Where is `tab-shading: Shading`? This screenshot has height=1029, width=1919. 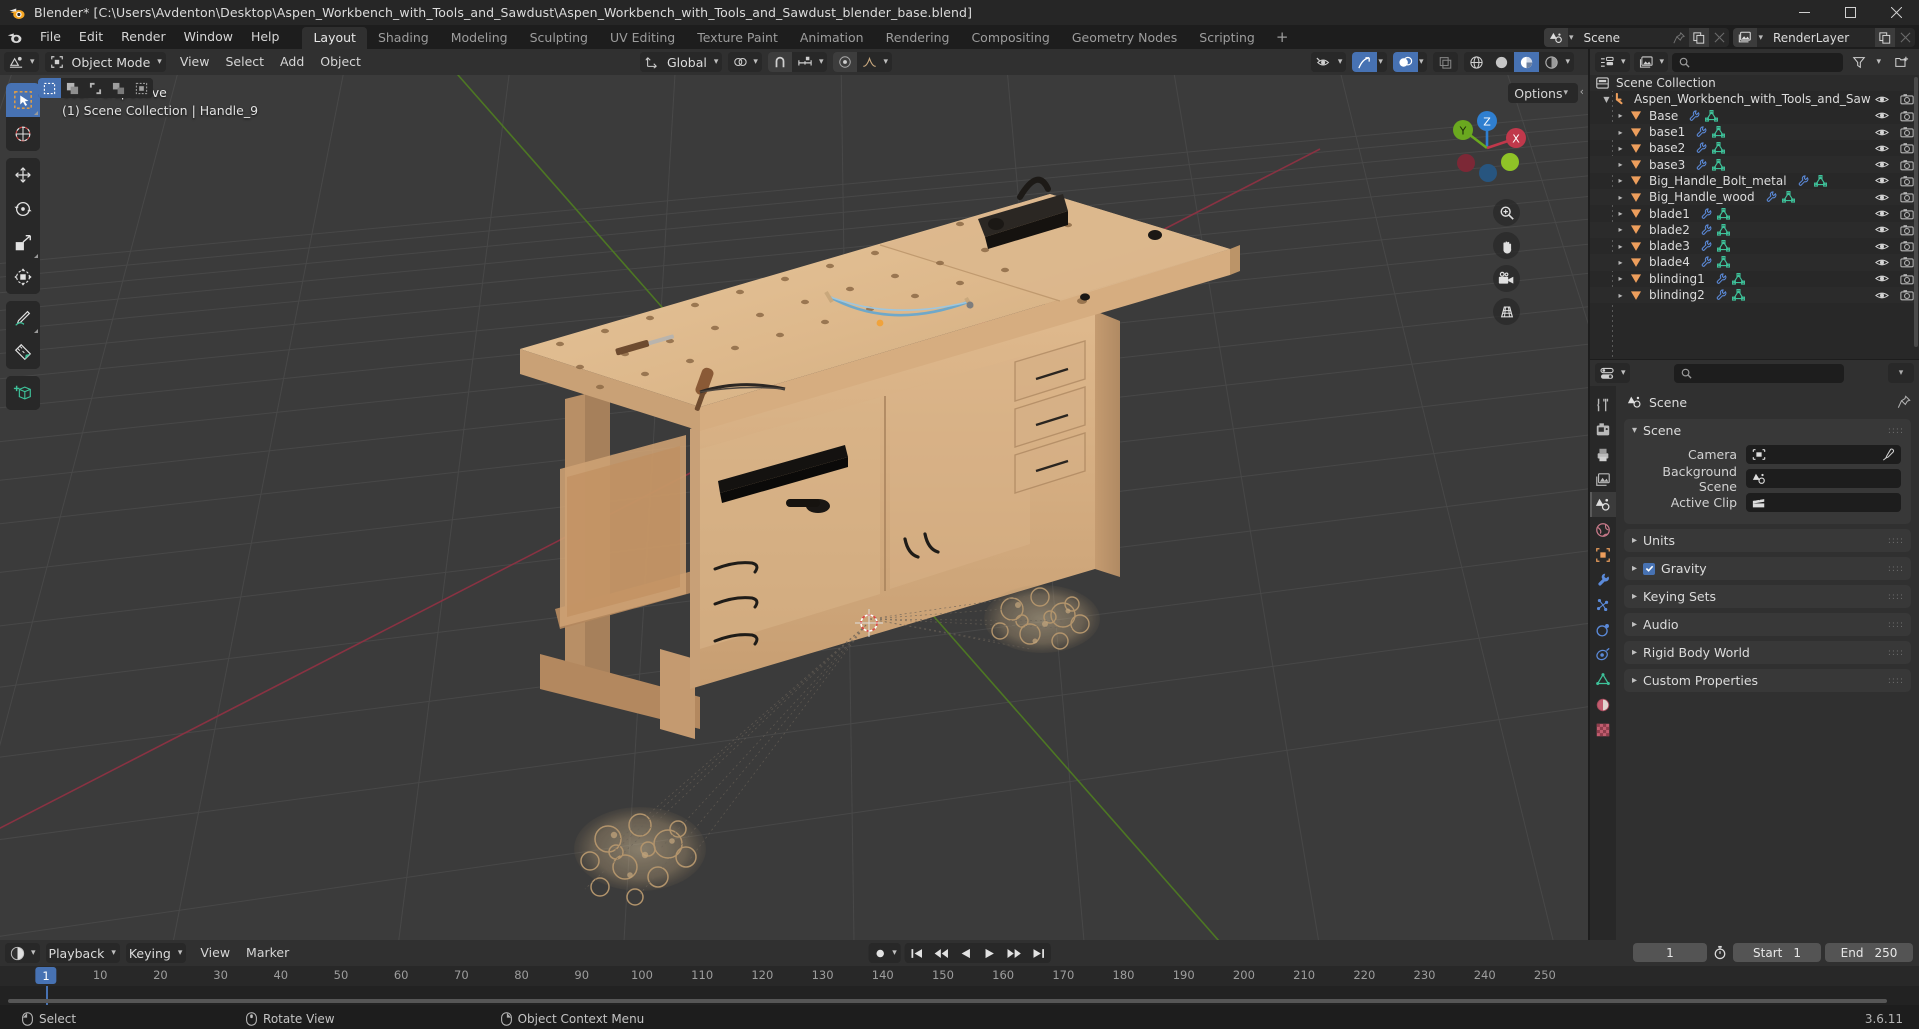
tab-shading: Shading is located at coordinates (403, 38).